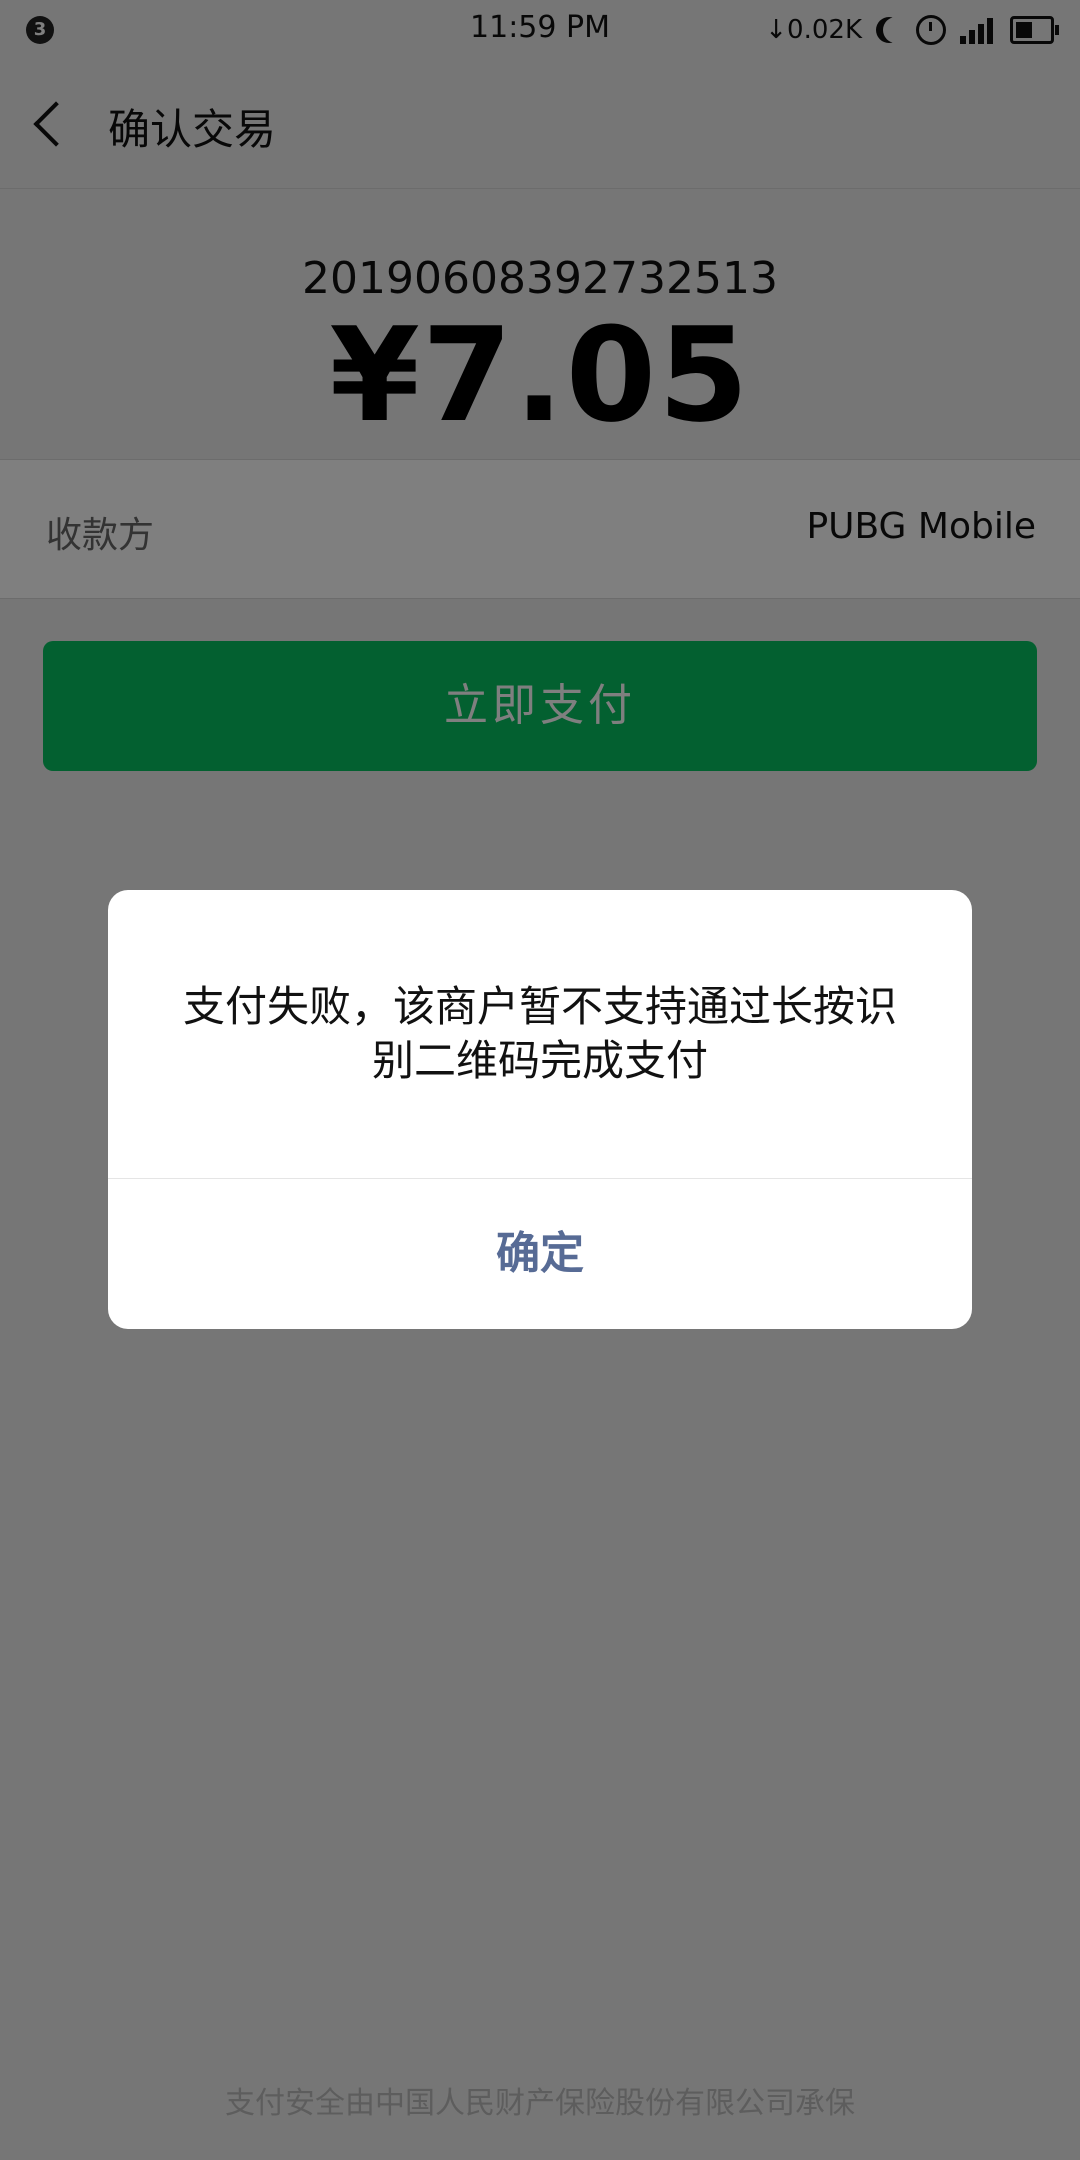  I want to click on dialog-message: 支付失败，该商户暂不支持通过长按识别二维码完成支付, so click(539, 1033).